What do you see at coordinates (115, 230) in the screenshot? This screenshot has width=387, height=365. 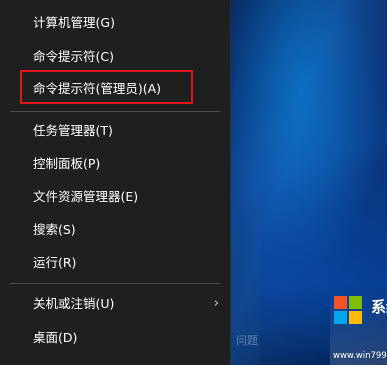 I see `menu-item-search: 搜索(S)` at bounding box center [115, 230].